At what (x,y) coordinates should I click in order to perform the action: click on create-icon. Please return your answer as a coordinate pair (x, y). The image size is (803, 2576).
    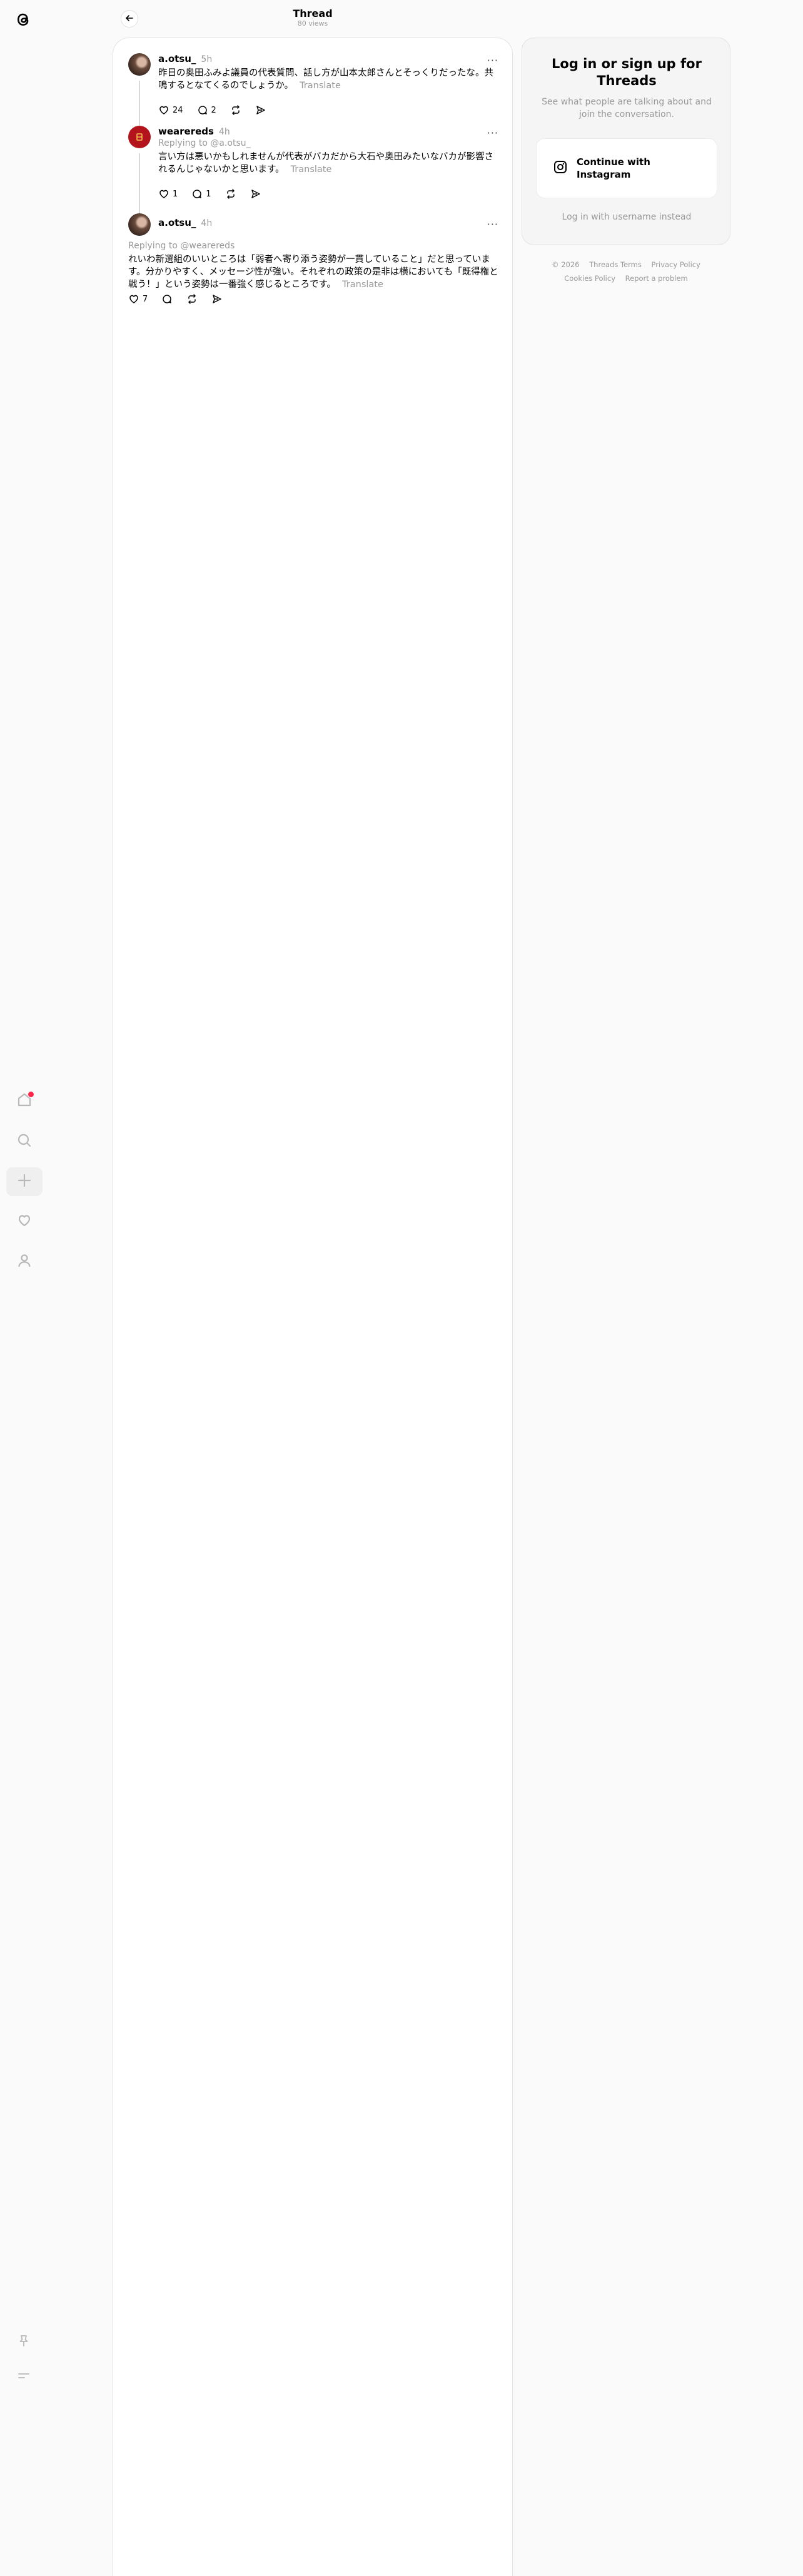
    Looking at the image, I should click on (24, 1181).